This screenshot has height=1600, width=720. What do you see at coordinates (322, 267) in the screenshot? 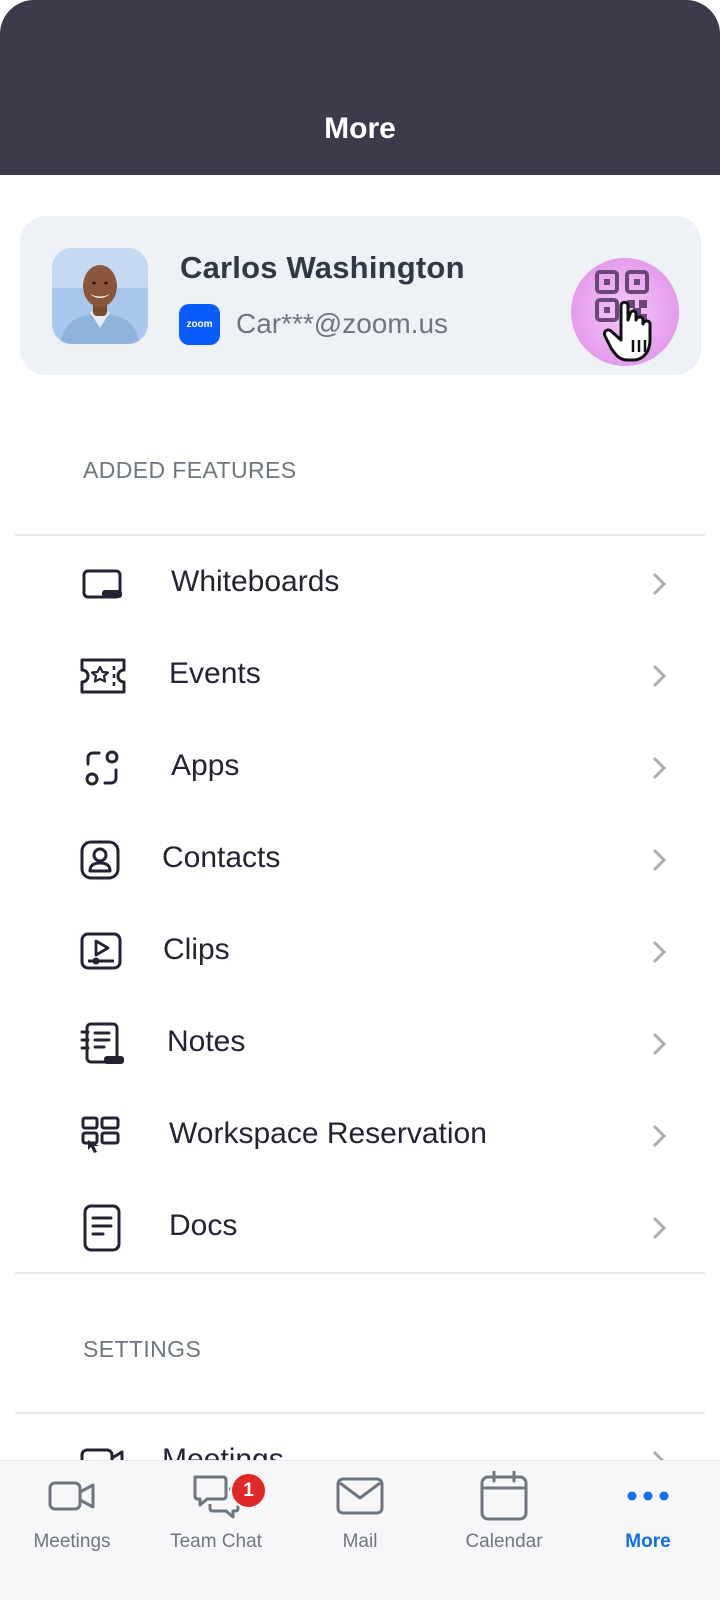
I see `profile-name: Carlos Washington` at bounding box center [322, 267].